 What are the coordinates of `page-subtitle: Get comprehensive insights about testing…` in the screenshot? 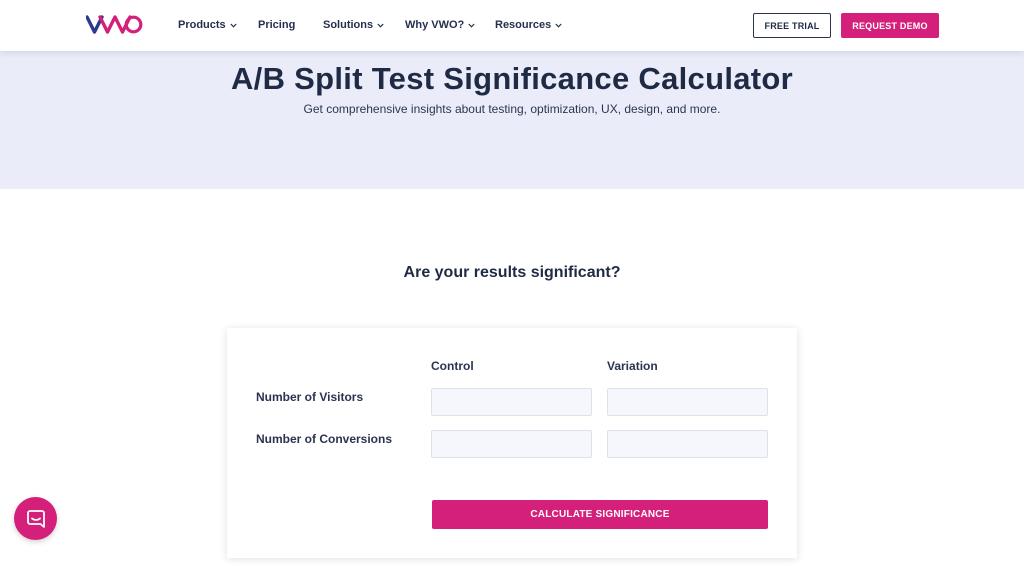 It's located at (512, 109).